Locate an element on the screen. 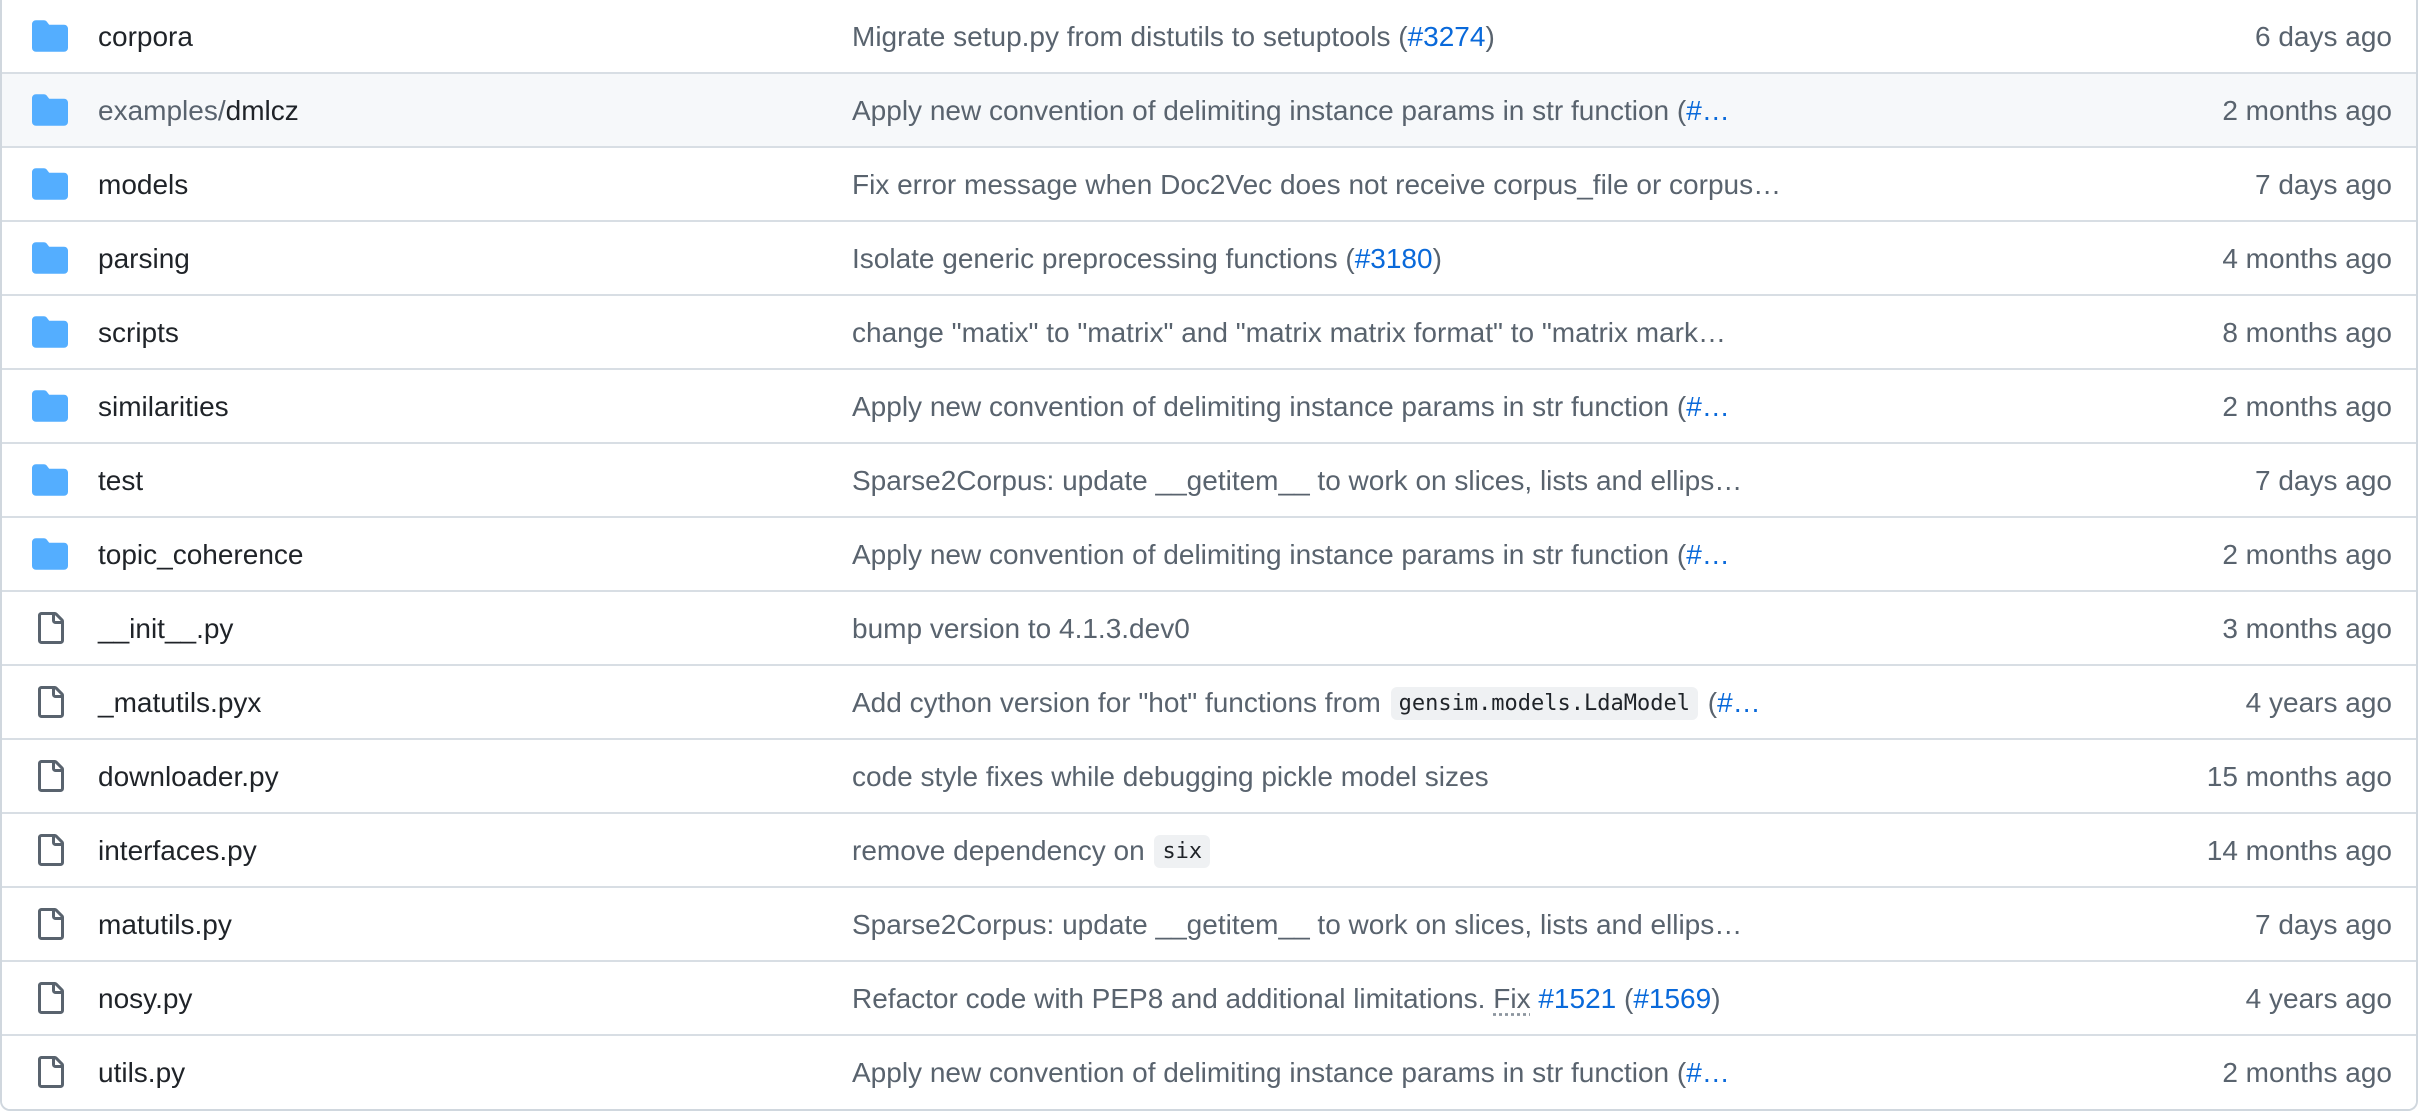 Image resolution: width=2420 pixels, height=1112 pixels. file-name-link: _matutils.pyx is located at coordinates (179, 703).